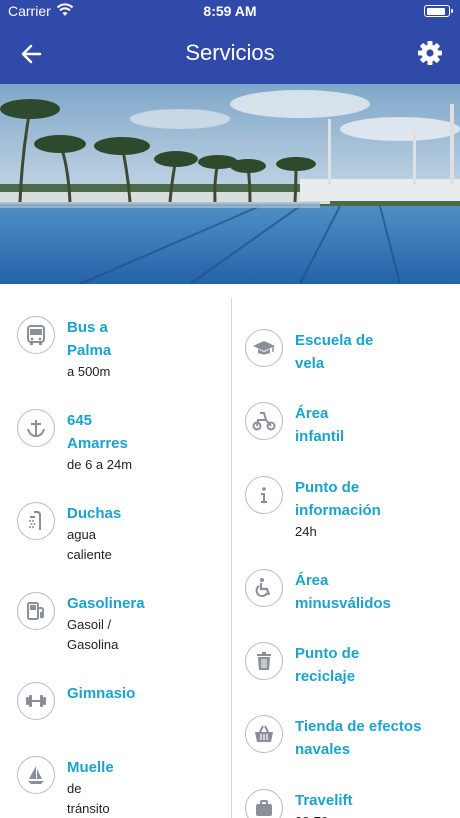 This screenshot has width=460, height=818. I want to click on service-name: reciclaje, so click(325, 676).